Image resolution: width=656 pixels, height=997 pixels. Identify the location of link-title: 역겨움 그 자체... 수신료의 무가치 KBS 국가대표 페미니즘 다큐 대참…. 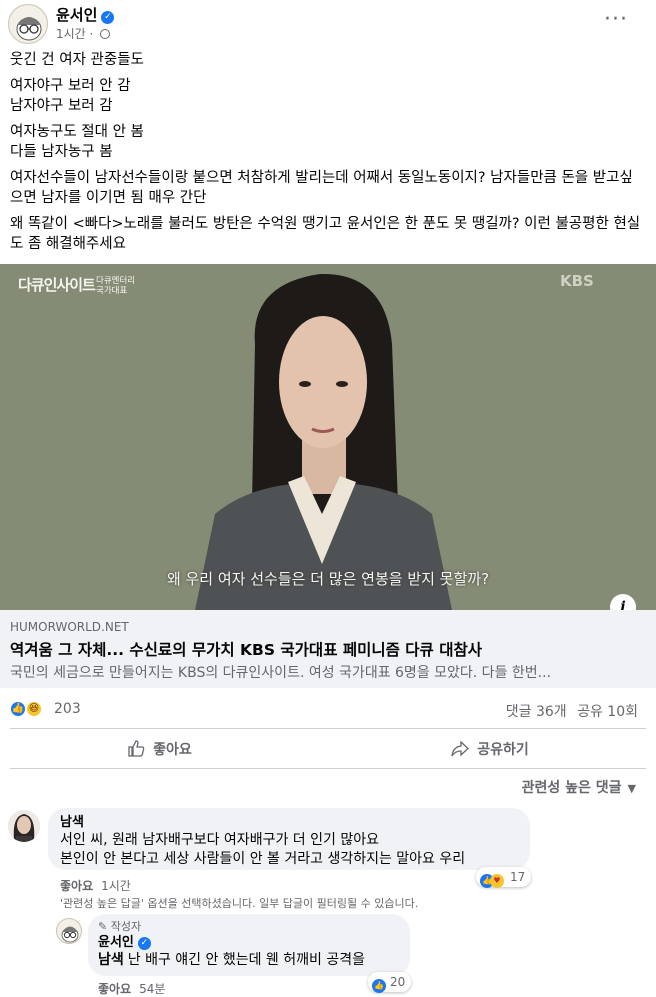
(330, 649).